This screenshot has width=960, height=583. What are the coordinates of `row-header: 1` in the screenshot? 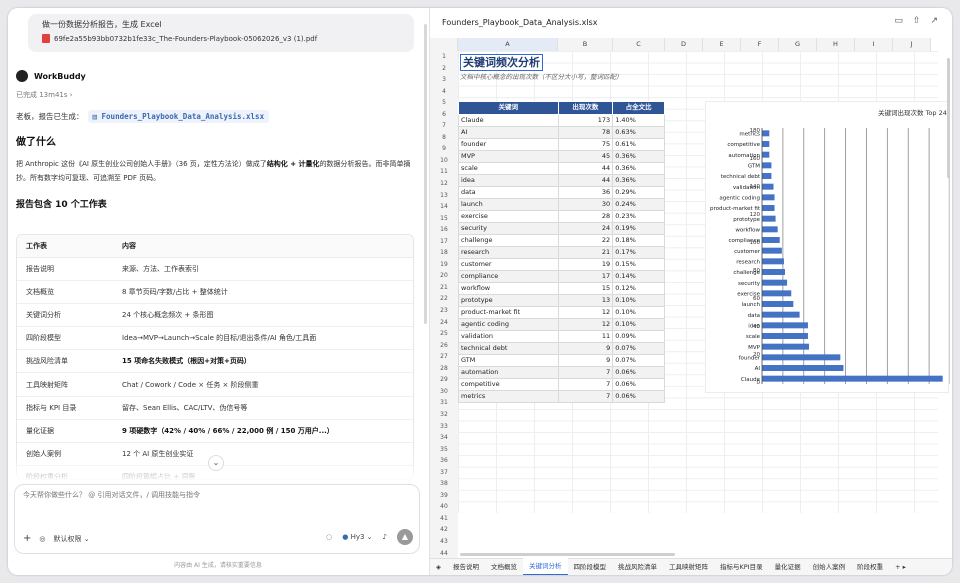 It's located at (444, 57).